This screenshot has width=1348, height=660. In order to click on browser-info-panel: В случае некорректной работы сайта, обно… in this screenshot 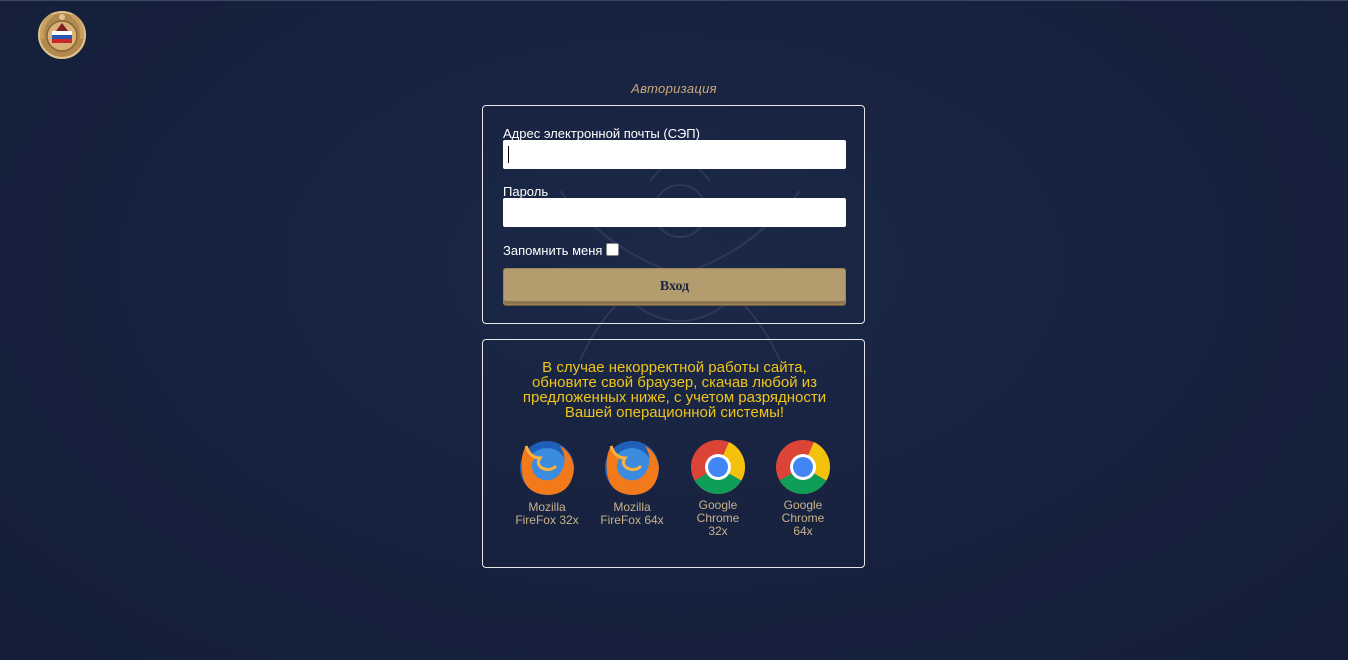, I will do `click(673, 453)`.